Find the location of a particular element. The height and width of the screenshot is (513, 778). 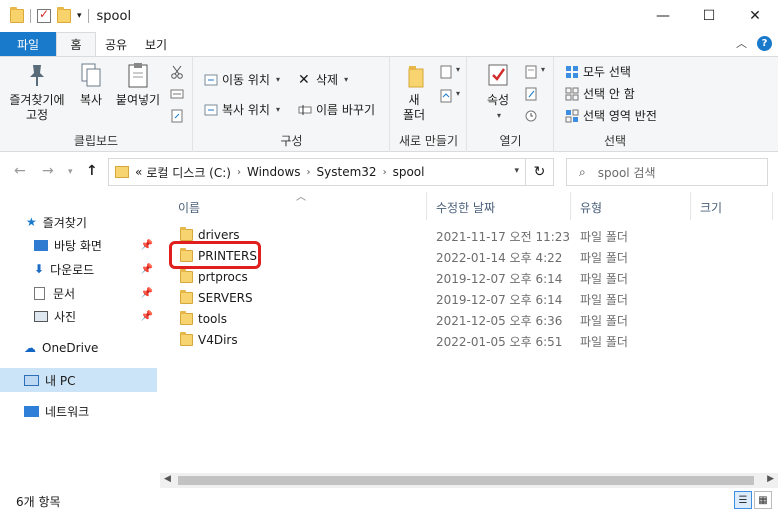

customize-toolbar-chevron-icon: ▾ is located at coordinates (79, 16).